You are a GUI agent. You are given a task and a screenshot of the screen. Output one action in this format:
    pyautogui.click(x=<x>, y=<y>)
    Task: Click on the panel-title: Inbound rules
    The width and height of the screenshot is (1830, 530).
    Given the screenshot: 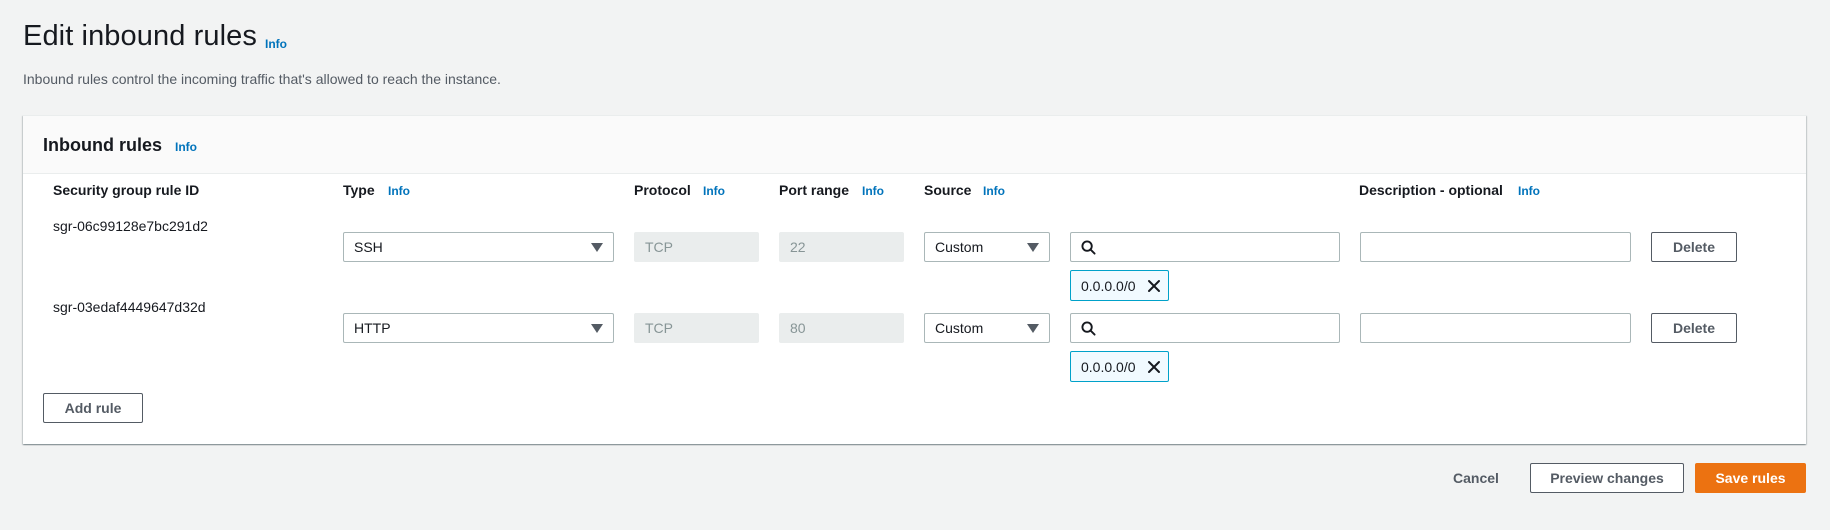 What is the action you would take?
    pyautogui.click(x=102, y=145)
    